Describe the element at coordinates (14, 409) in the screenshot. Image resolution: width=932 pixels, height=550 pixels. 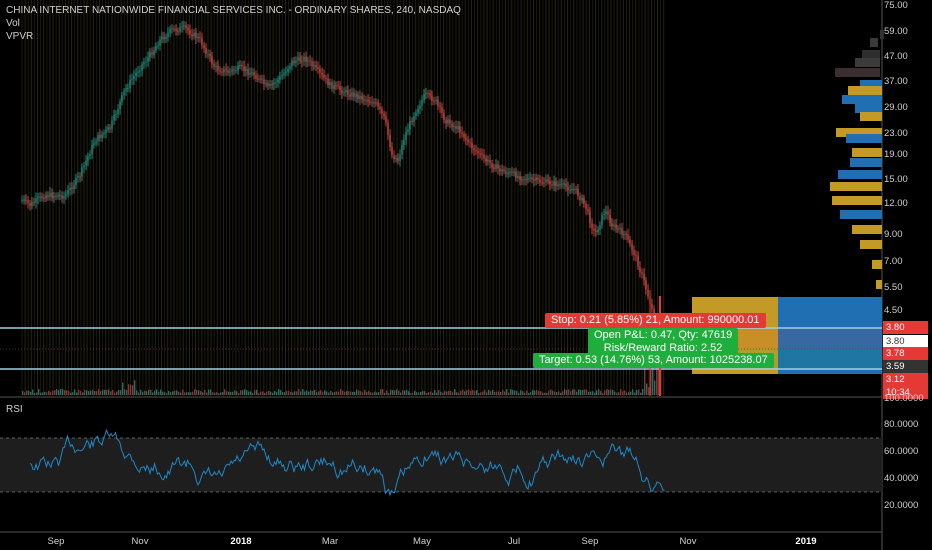
I see `rsi-indicator-label: RSI` at that location.